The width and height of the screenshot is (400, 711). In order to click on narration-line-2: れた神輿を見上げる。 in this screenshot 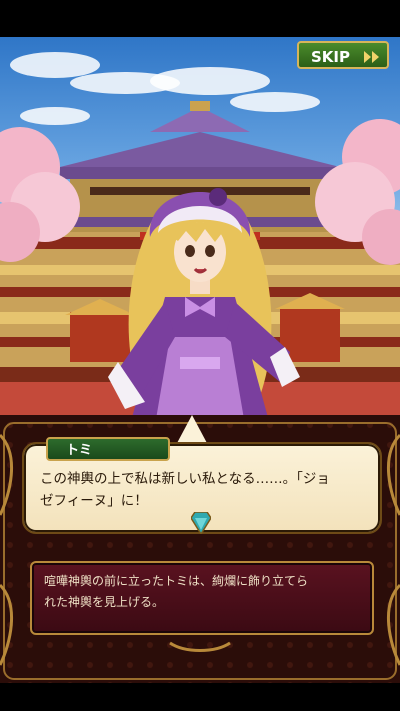, I will do `click(104, 602)`.